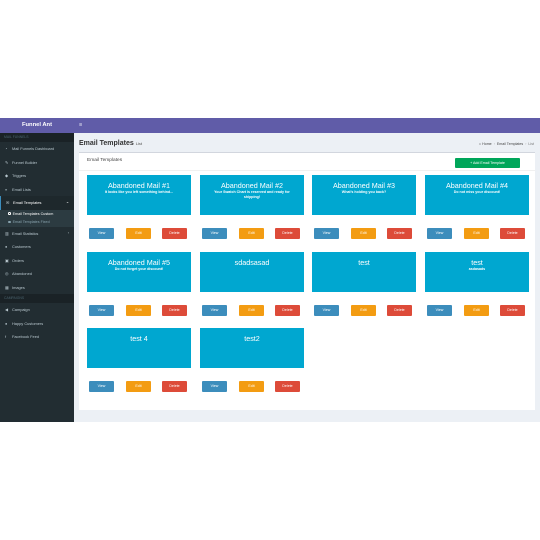  Describe the element at coordinates (252, 272) in the screenshot. I see `template-preview: sdadsasad` at that location.